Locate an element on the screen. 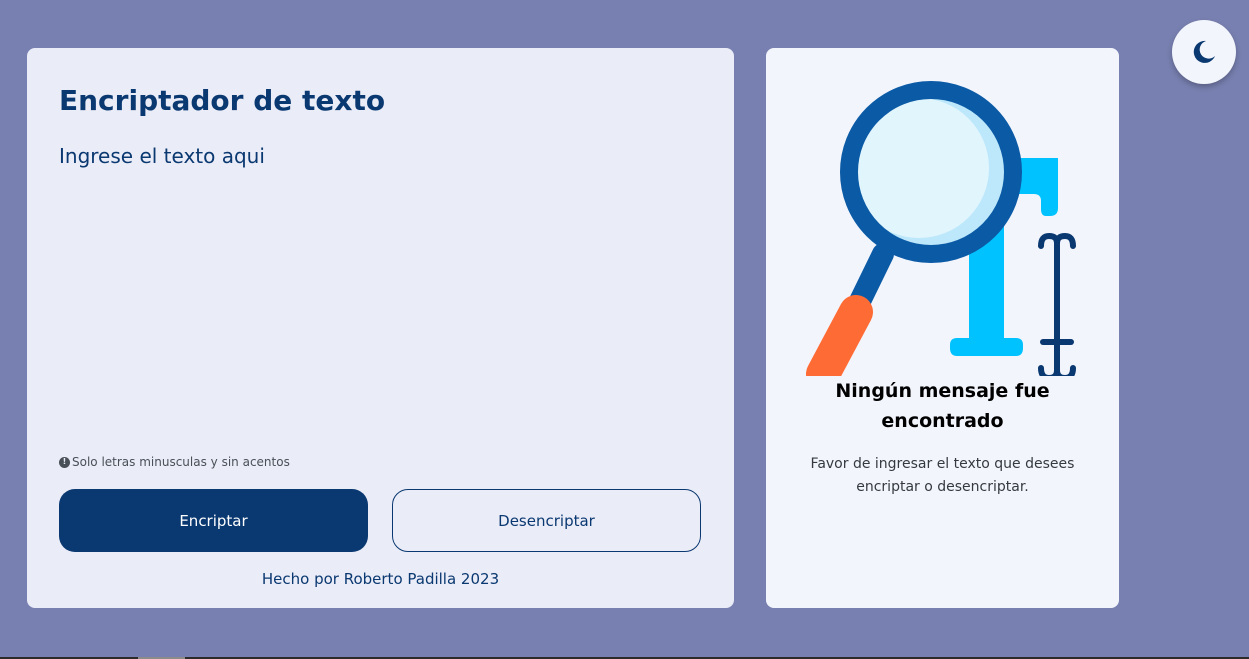  encrypt-button: Encriptar is located at coordinates (213, 520).